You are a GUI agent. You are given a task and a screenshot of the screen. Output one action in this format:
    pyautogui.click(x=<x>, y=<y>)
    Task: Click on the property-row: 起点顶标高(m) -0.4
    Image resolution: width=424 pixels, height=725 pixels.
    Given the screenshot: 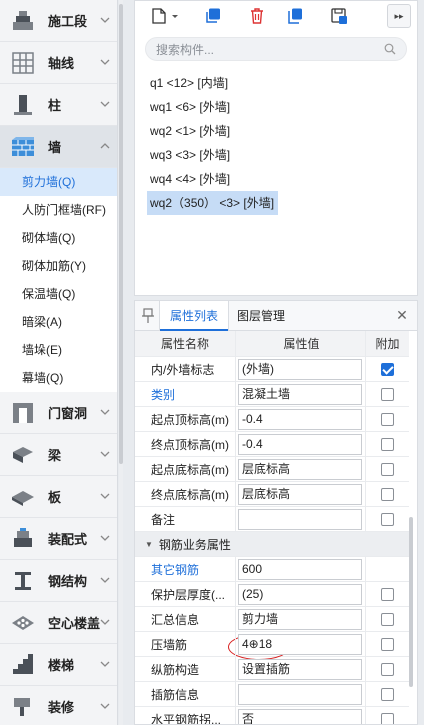 What is the action you would take?
    pyautogui.click(x=272, y=419)
    